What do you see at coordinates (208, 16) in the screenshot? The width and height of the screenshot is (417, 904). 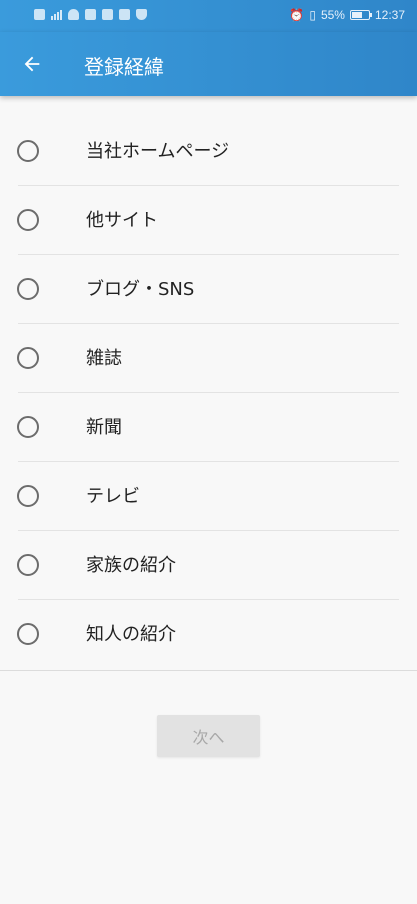 I see `status-bar: ⏰ ▯ 55% 12:37` at bounding box center [208, 16].